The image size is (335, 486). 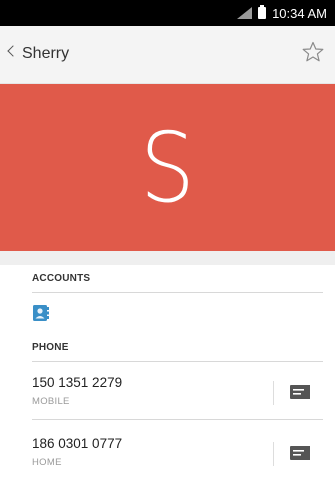 What do you see at coordinates (167, 258) in the screenshot?
I see `section-spacer` at bounding box center [167, 258].